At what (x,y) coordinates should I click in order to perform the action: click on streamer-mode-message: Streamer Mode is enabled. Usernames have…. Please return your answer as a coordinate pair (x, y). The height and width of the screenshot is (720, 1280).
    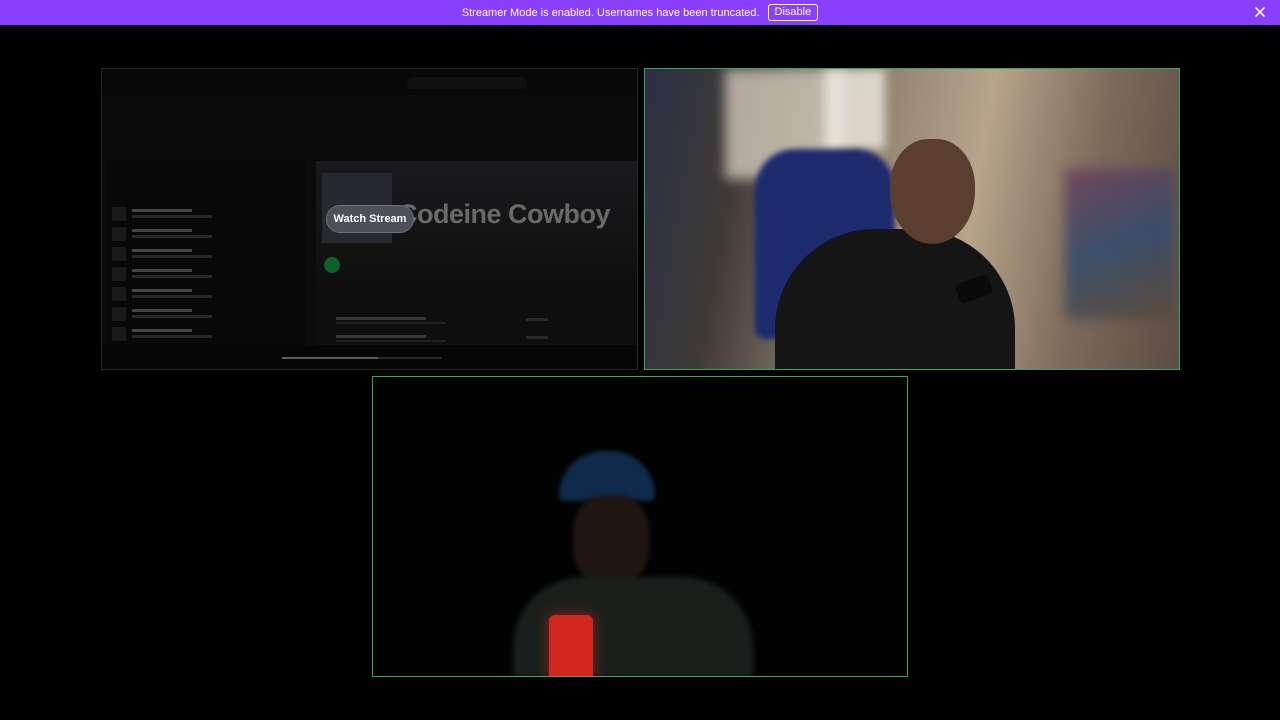
    Looking at the image, I should click on (610, 12).